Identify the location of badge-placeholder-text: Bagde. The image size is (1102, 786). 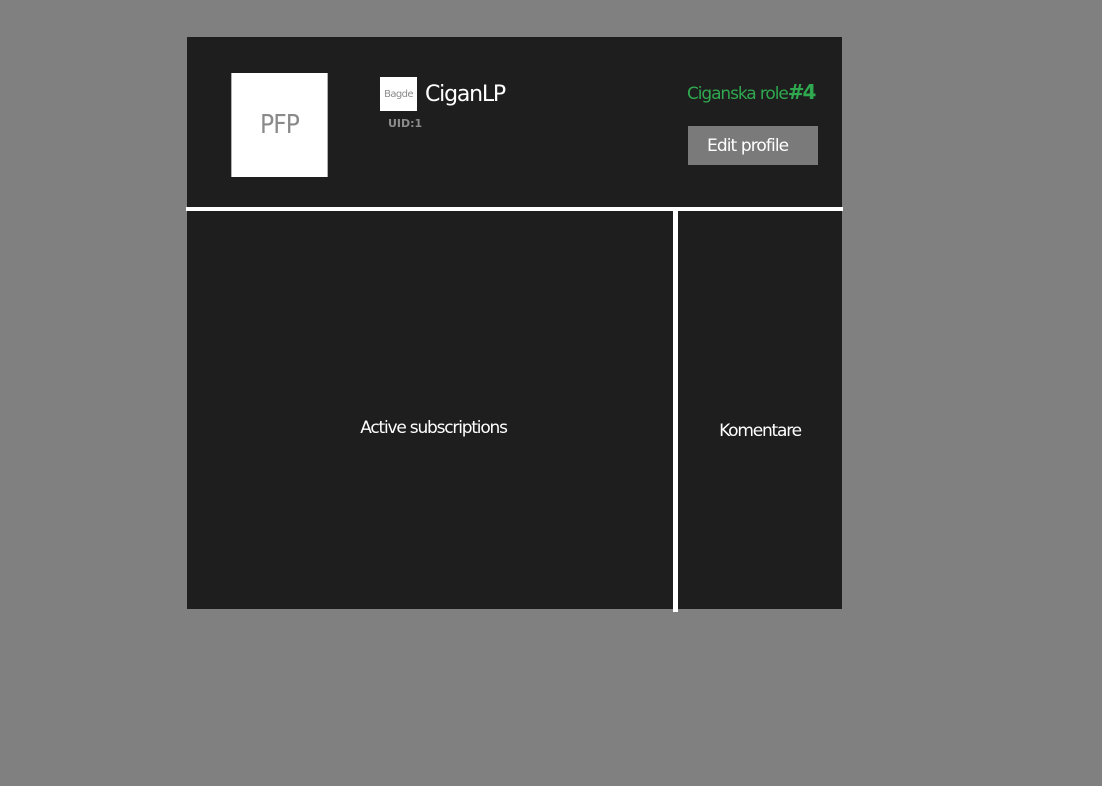
(398, 94).